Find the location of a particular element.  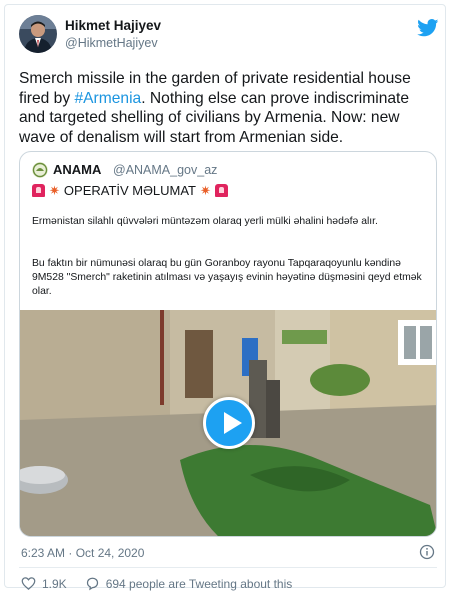

headline-text: OPERATİV MƏLUMAT is located at coordinates (129, 190).